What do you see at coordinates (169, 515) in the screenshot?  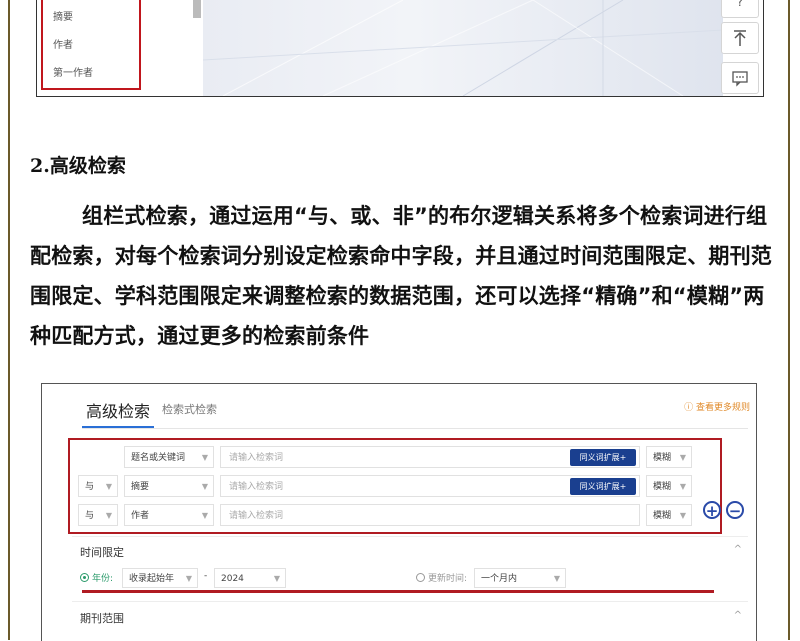 I see `field-select-3: 作者 ▼` at bounding box center [169, 515].